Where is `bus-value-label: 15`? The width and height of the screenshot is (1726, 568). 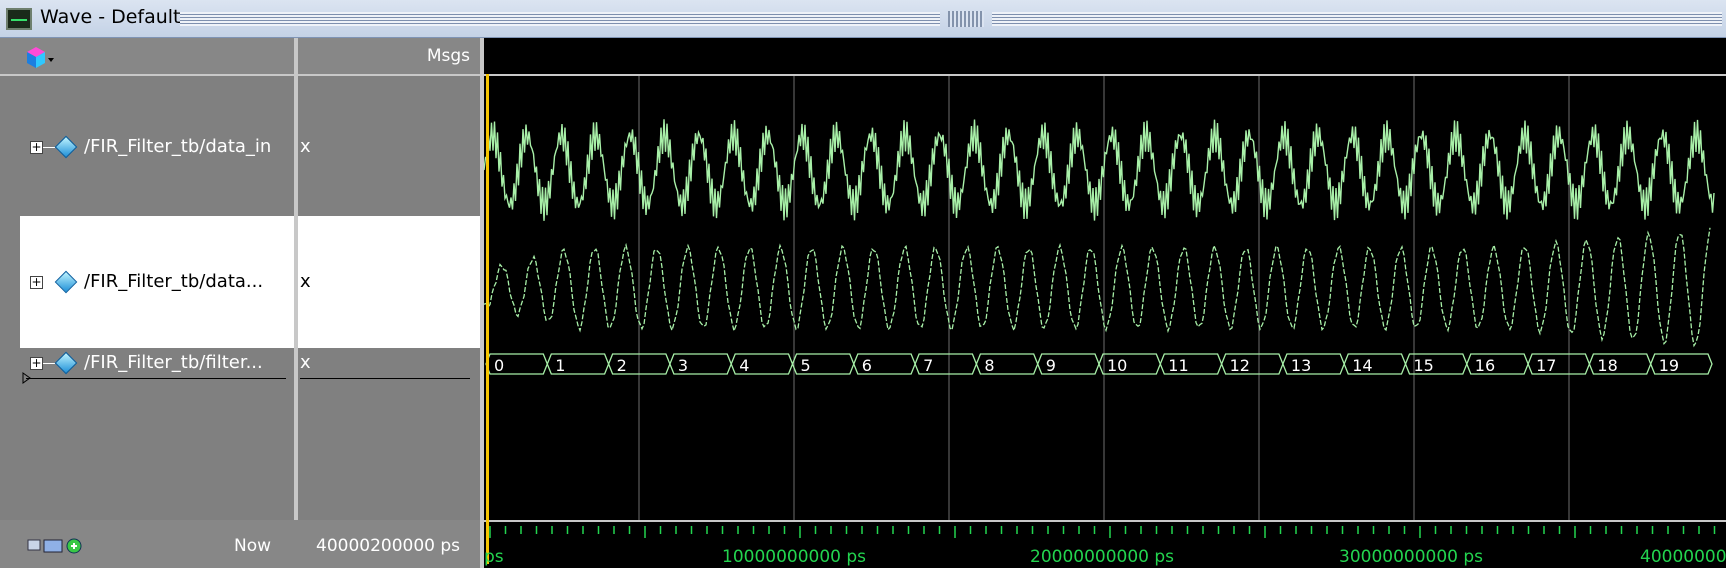
bus-value-label: 15 is located at coordinates (1424, 365).